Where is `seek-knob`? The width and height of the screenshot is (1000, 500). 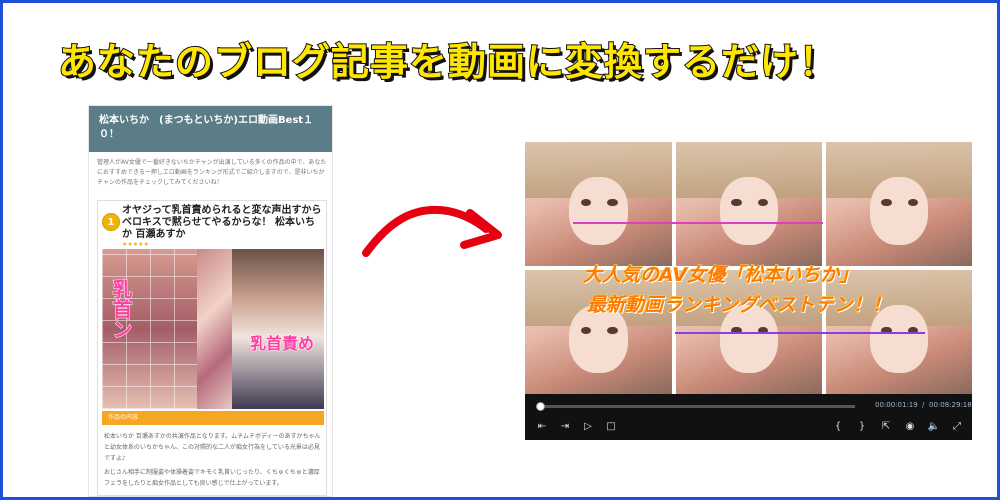 seek-knob is located at coordinates (541, 406).